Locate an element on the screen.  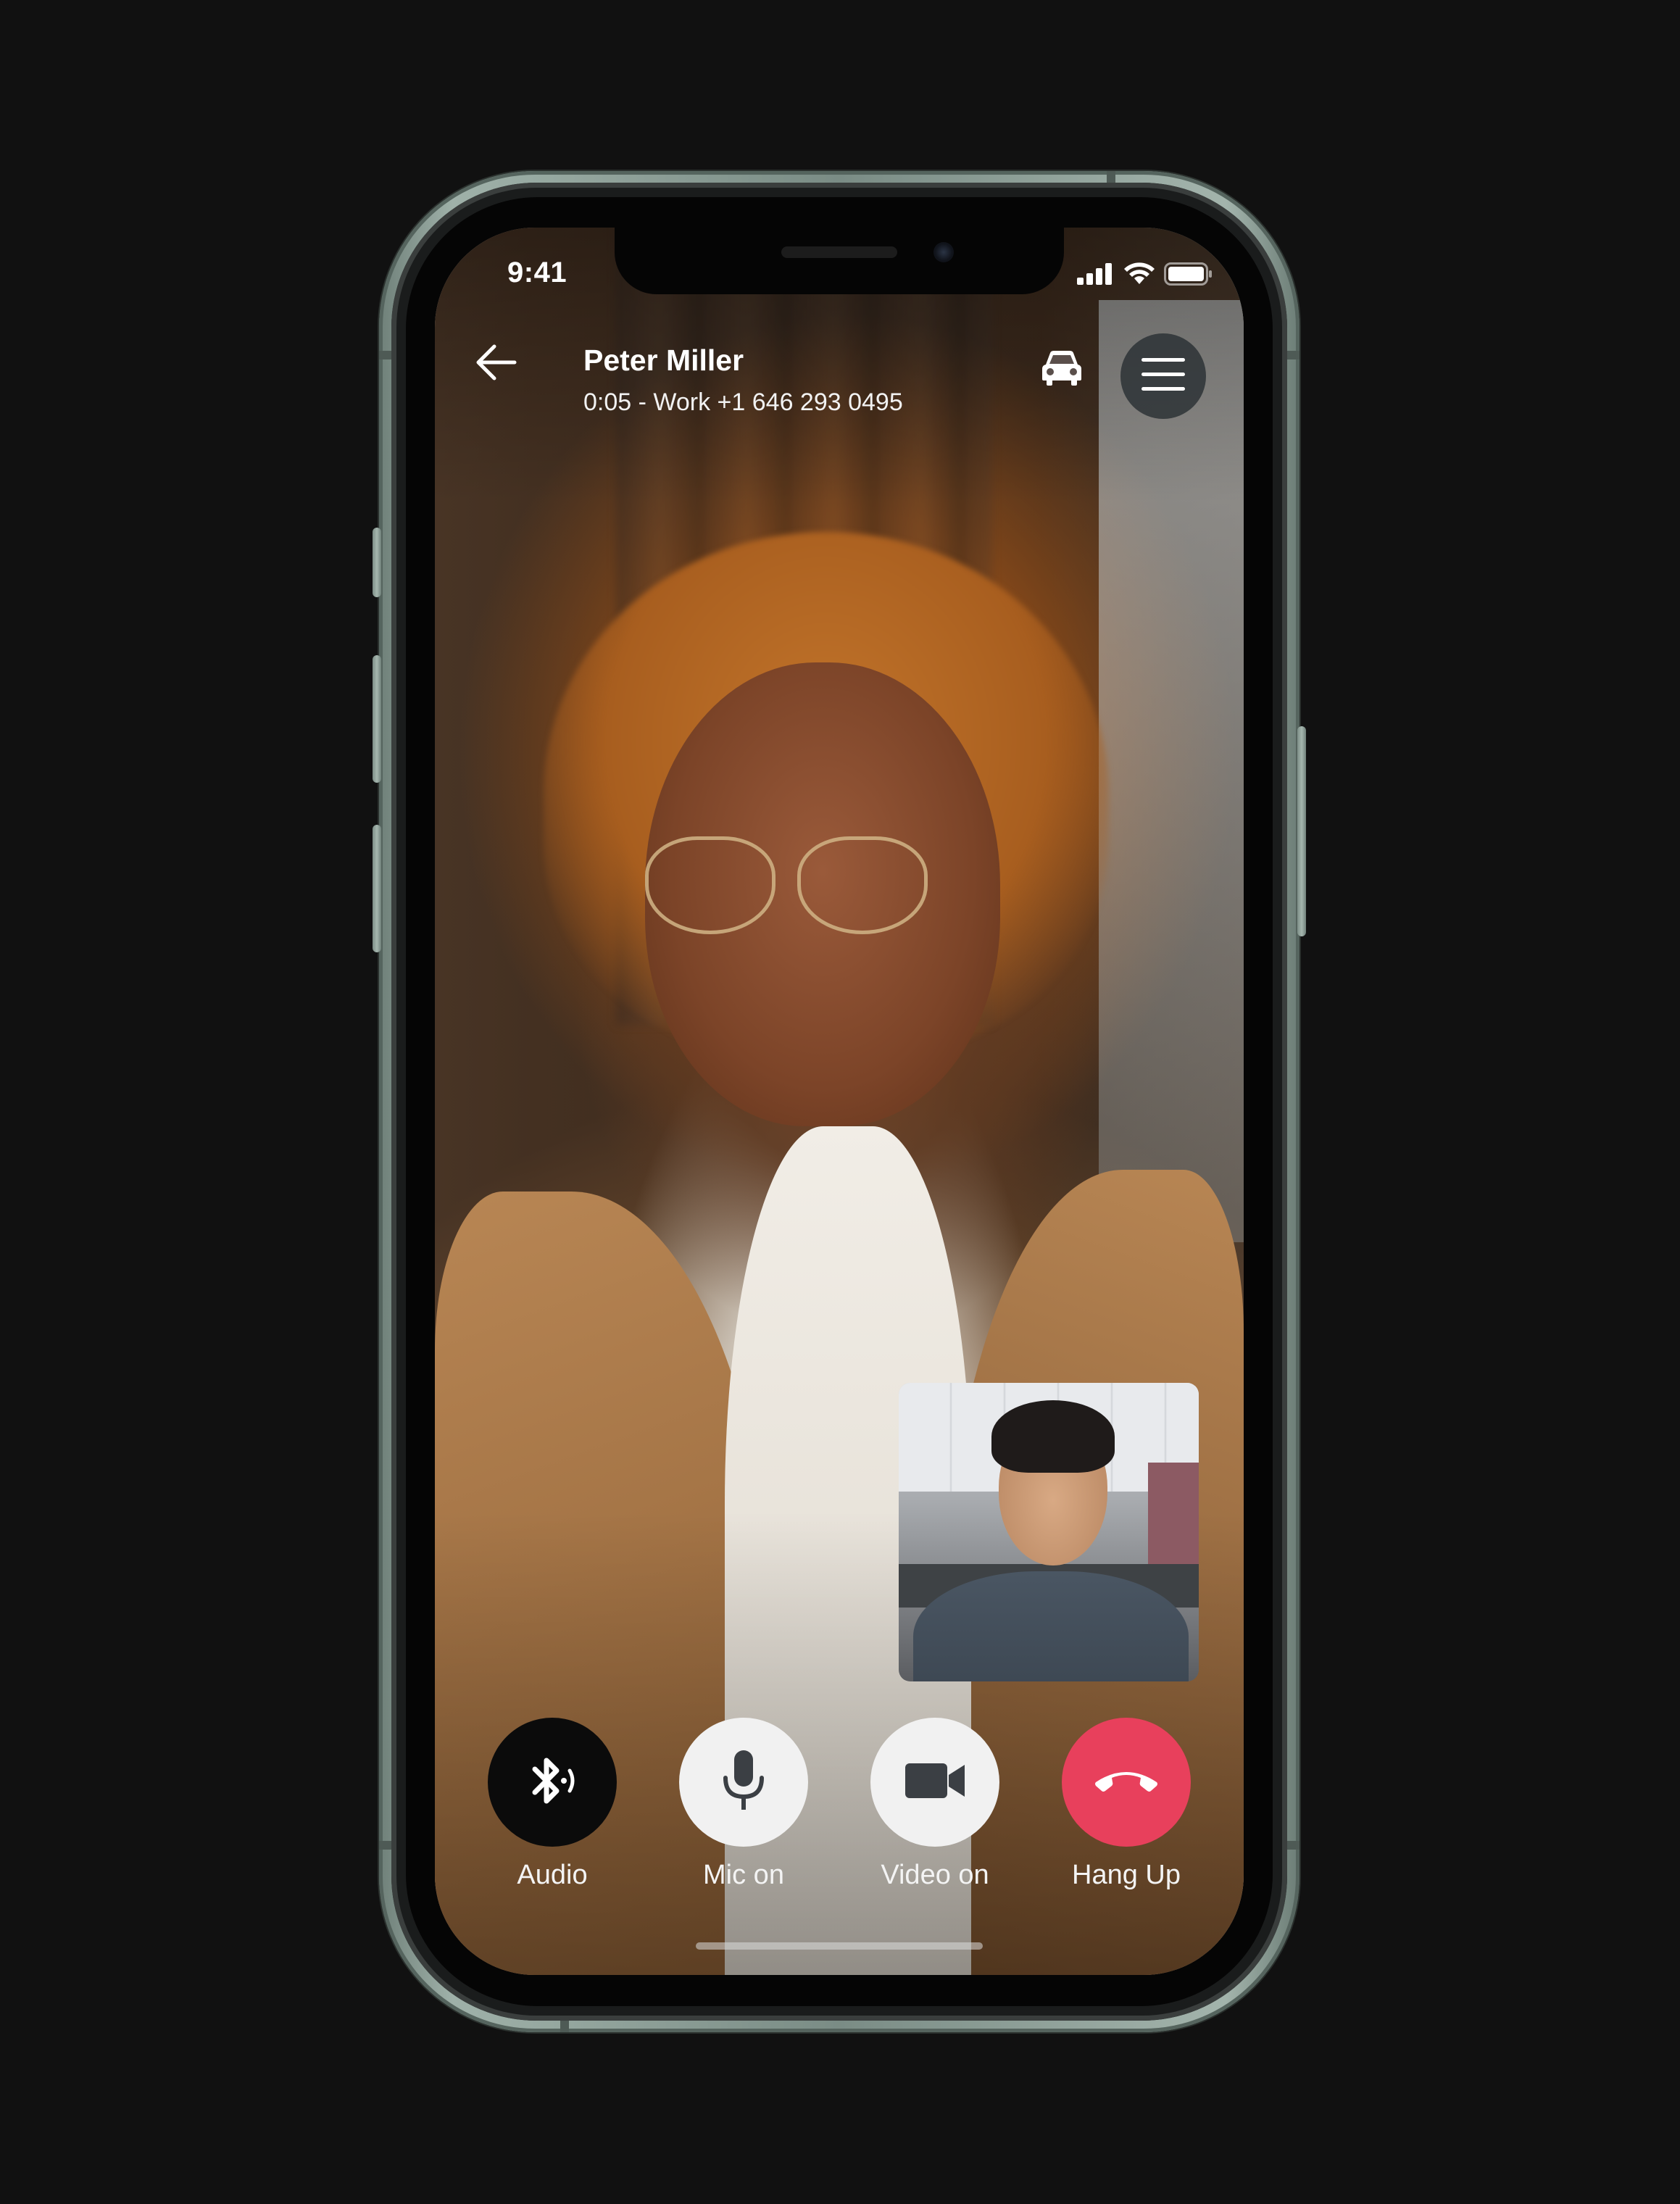
phone-hangup-icon is located at coordinates (1126, 1782).